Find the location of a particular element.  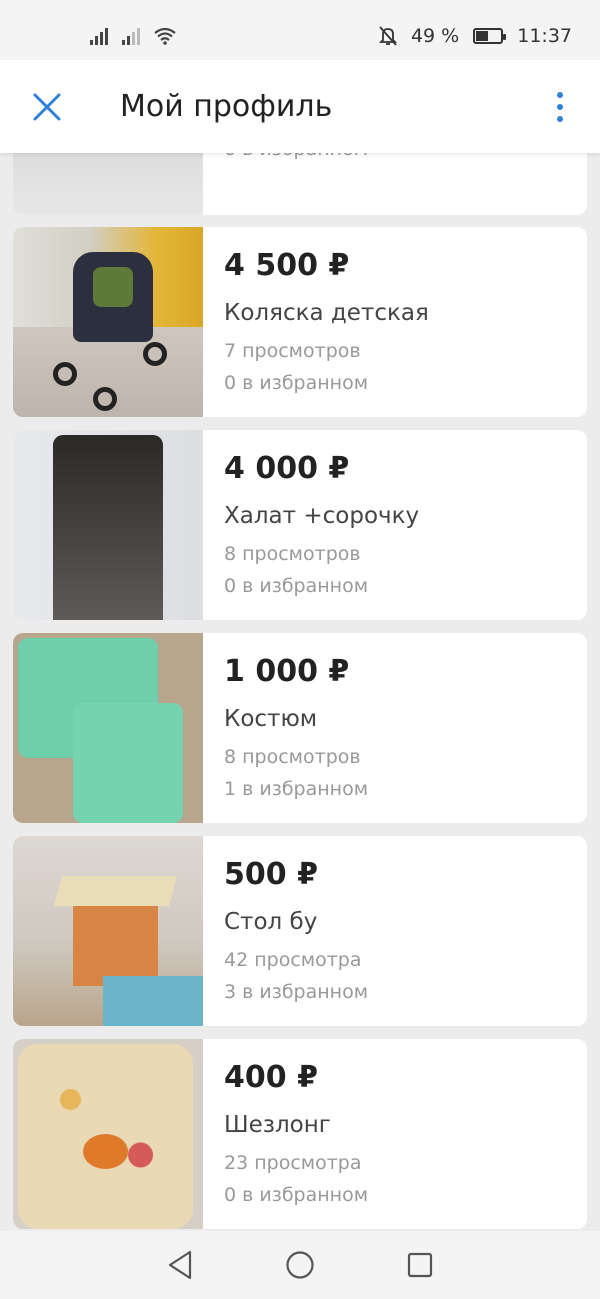

listing-favorites: 3 в избранном is located at coordinates (296, 992).